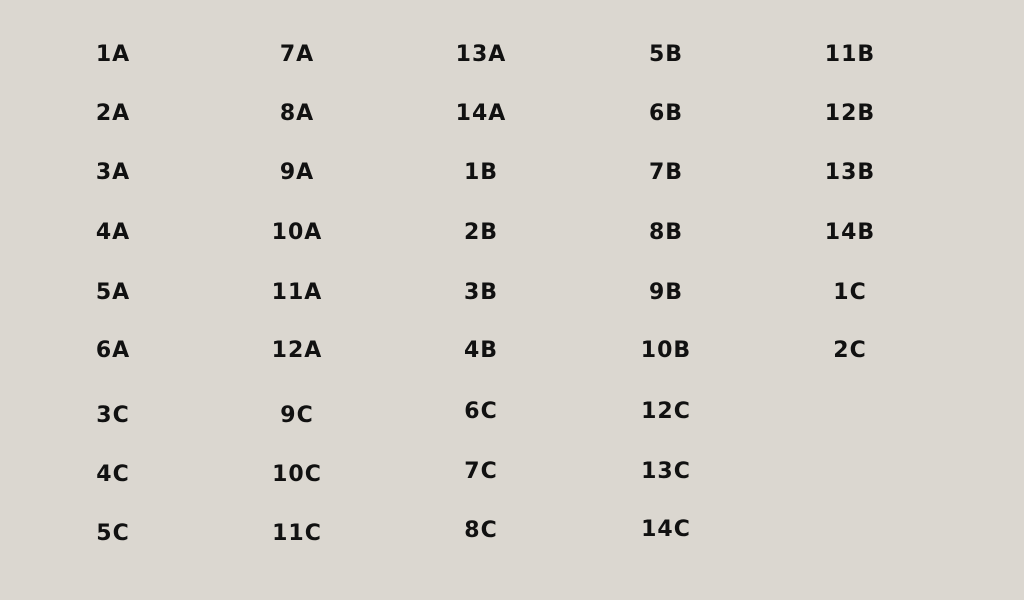 This screenshot has height=600, width=1024. I want to click on grid-label: 9B, so click(666, 292).